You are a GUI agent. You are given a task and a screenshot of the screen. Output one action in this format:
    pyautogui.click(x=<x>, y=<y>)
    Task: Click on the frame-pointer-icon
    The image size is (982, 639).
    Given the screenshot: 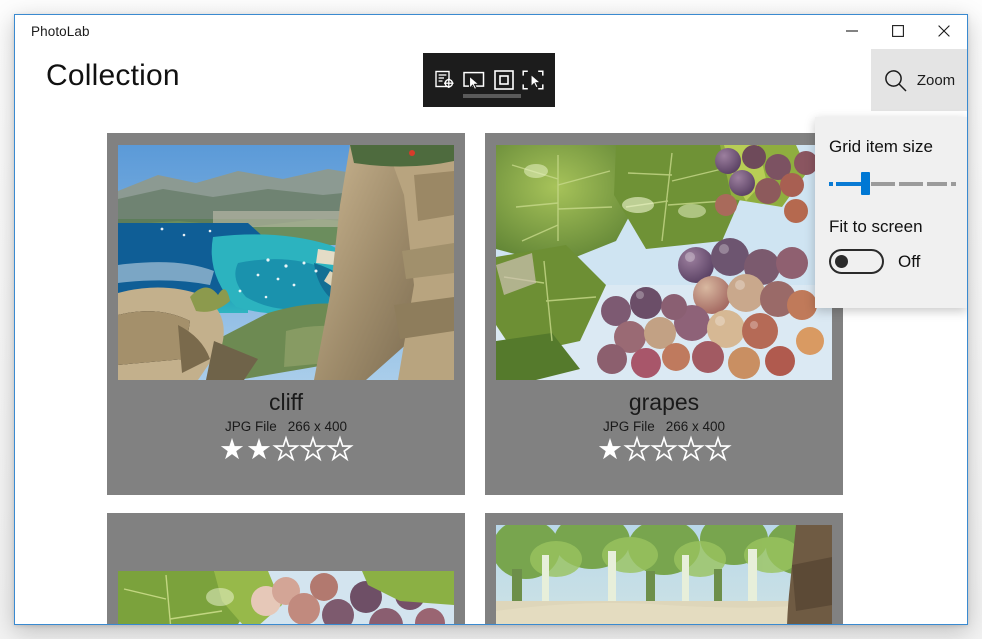 What is the action you would take?
    pyautogui.click(x=533, y=80)
    